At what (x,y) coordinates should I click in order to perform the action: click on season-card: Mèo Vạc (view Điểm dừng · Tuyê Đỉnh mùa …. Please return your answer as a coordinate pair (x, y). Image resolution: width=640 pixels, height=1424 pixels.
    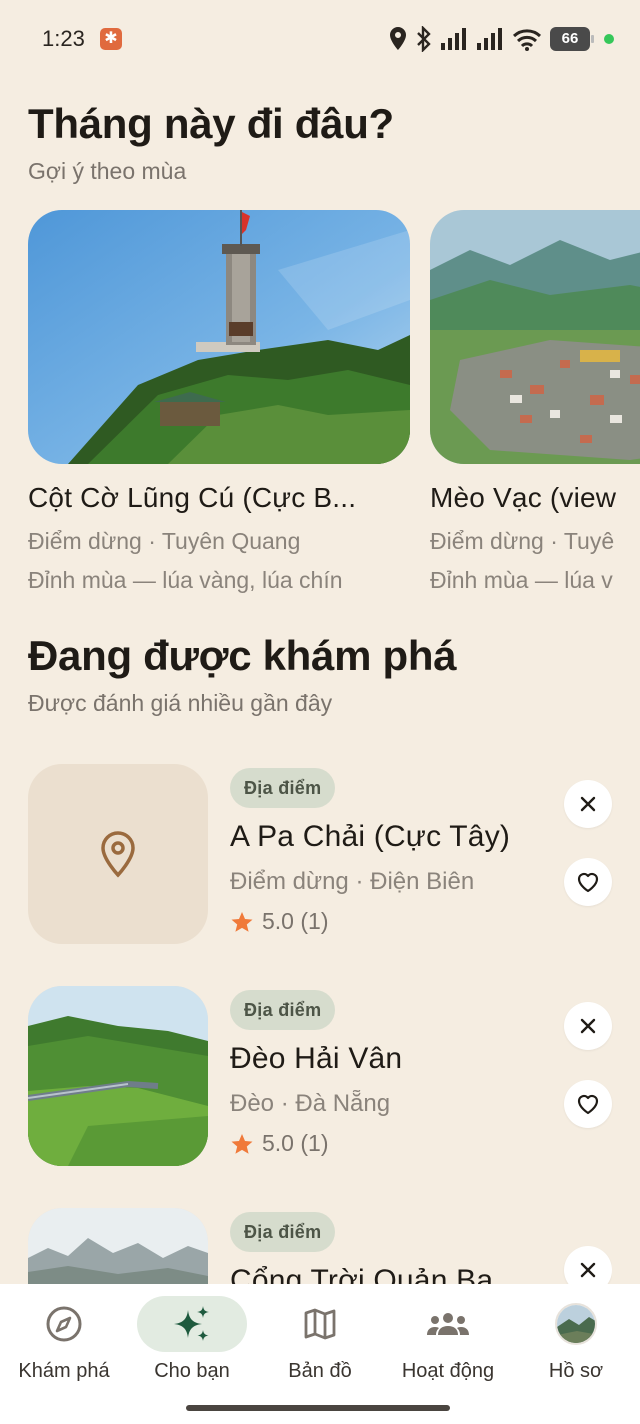
    Looking at the image, I should click on (535, 402).